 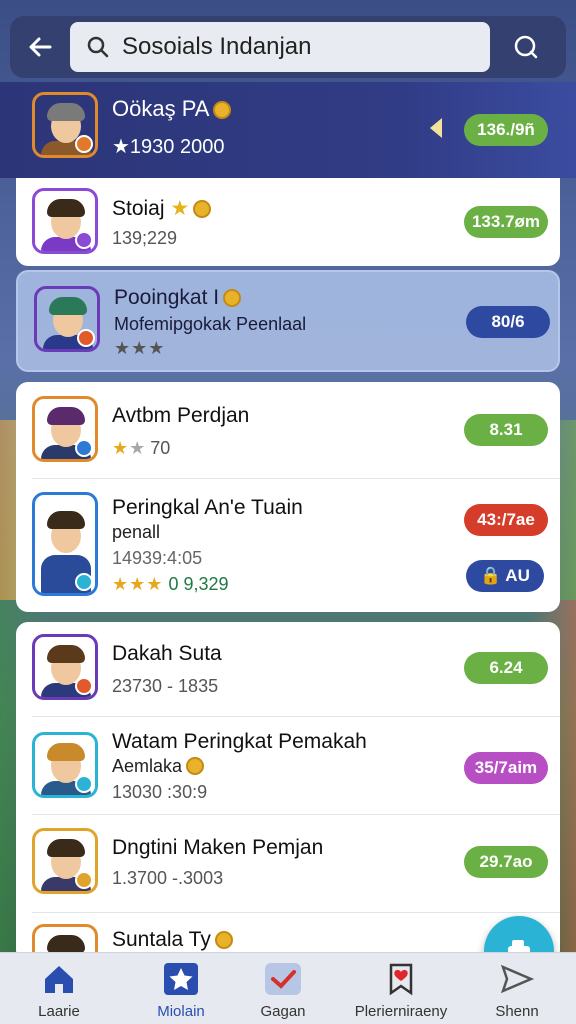 I want to click on nav-item-share: Shenn, so click(x=517, y=990).